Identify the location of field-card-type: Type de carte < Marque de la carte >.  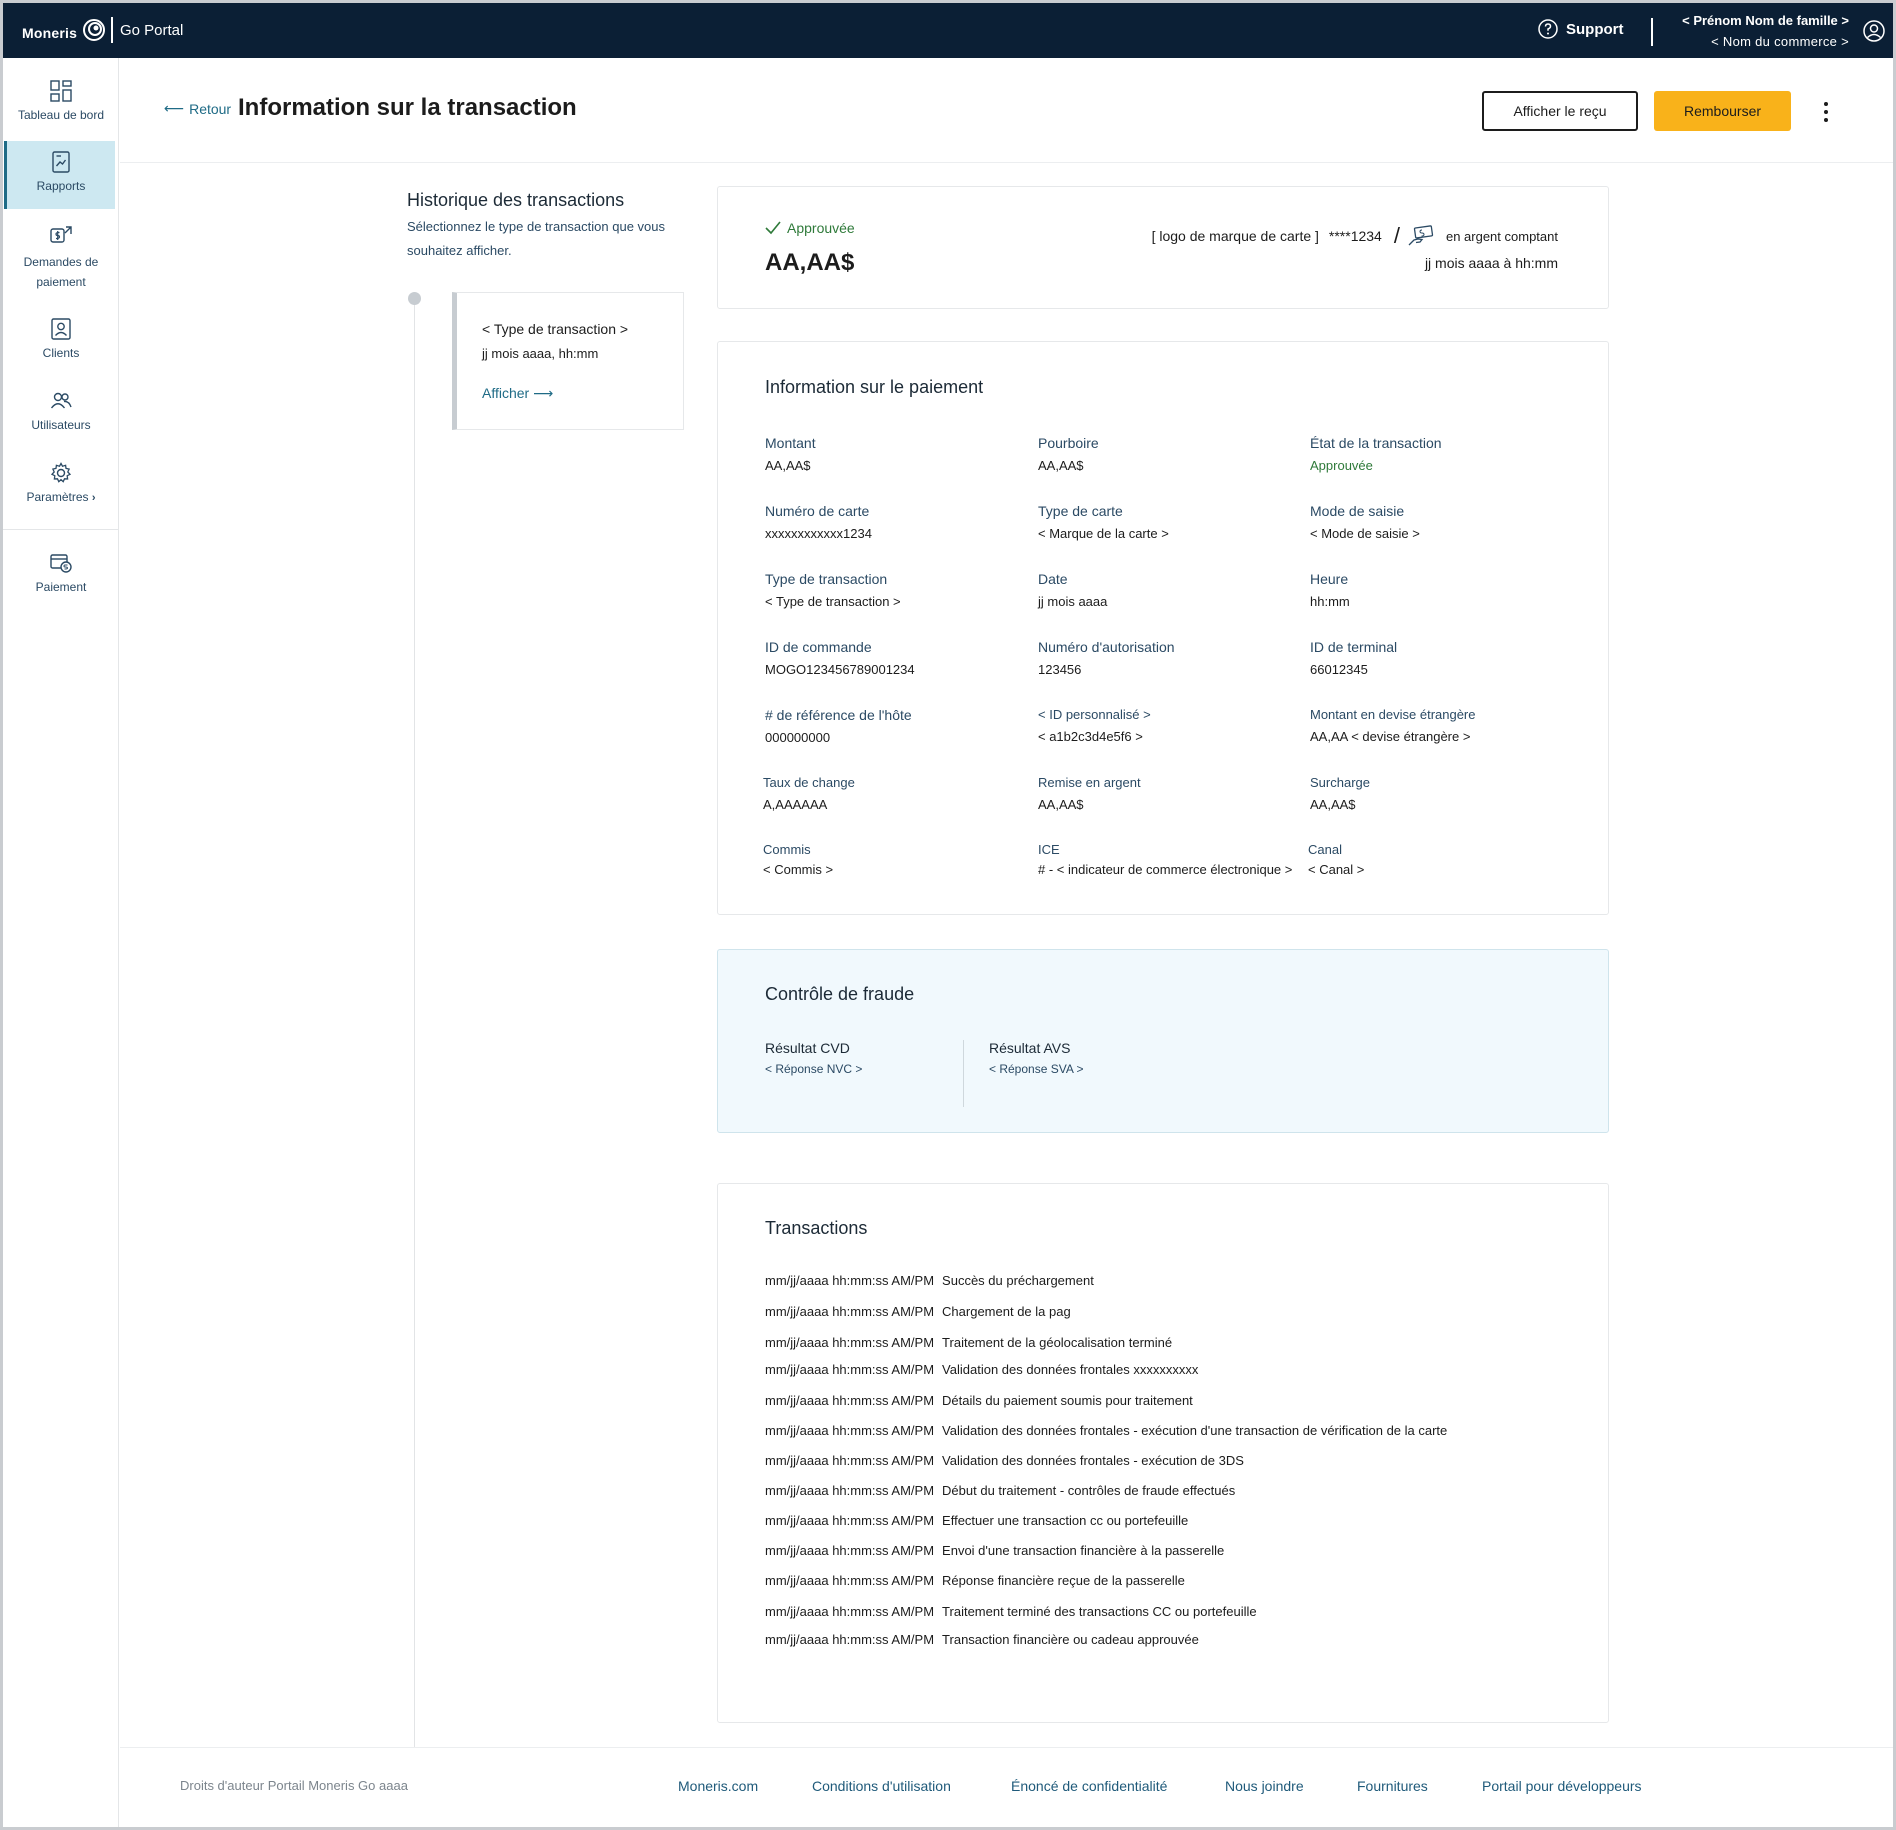
(1103, 522).